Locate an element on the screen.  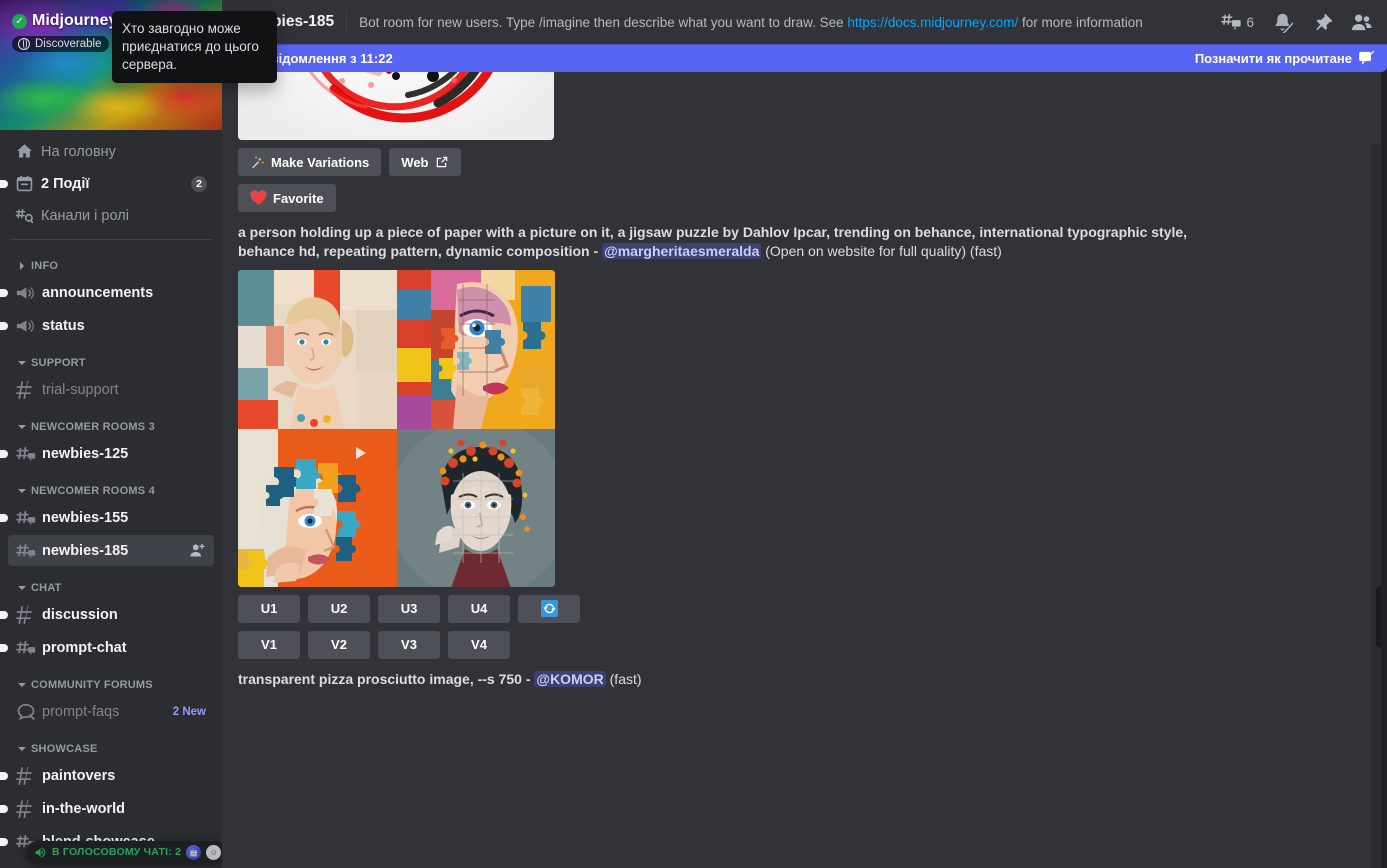
sidebar-item-prompt-faqs: prompt-faqs 2 New is located at coordinates (111, 711).